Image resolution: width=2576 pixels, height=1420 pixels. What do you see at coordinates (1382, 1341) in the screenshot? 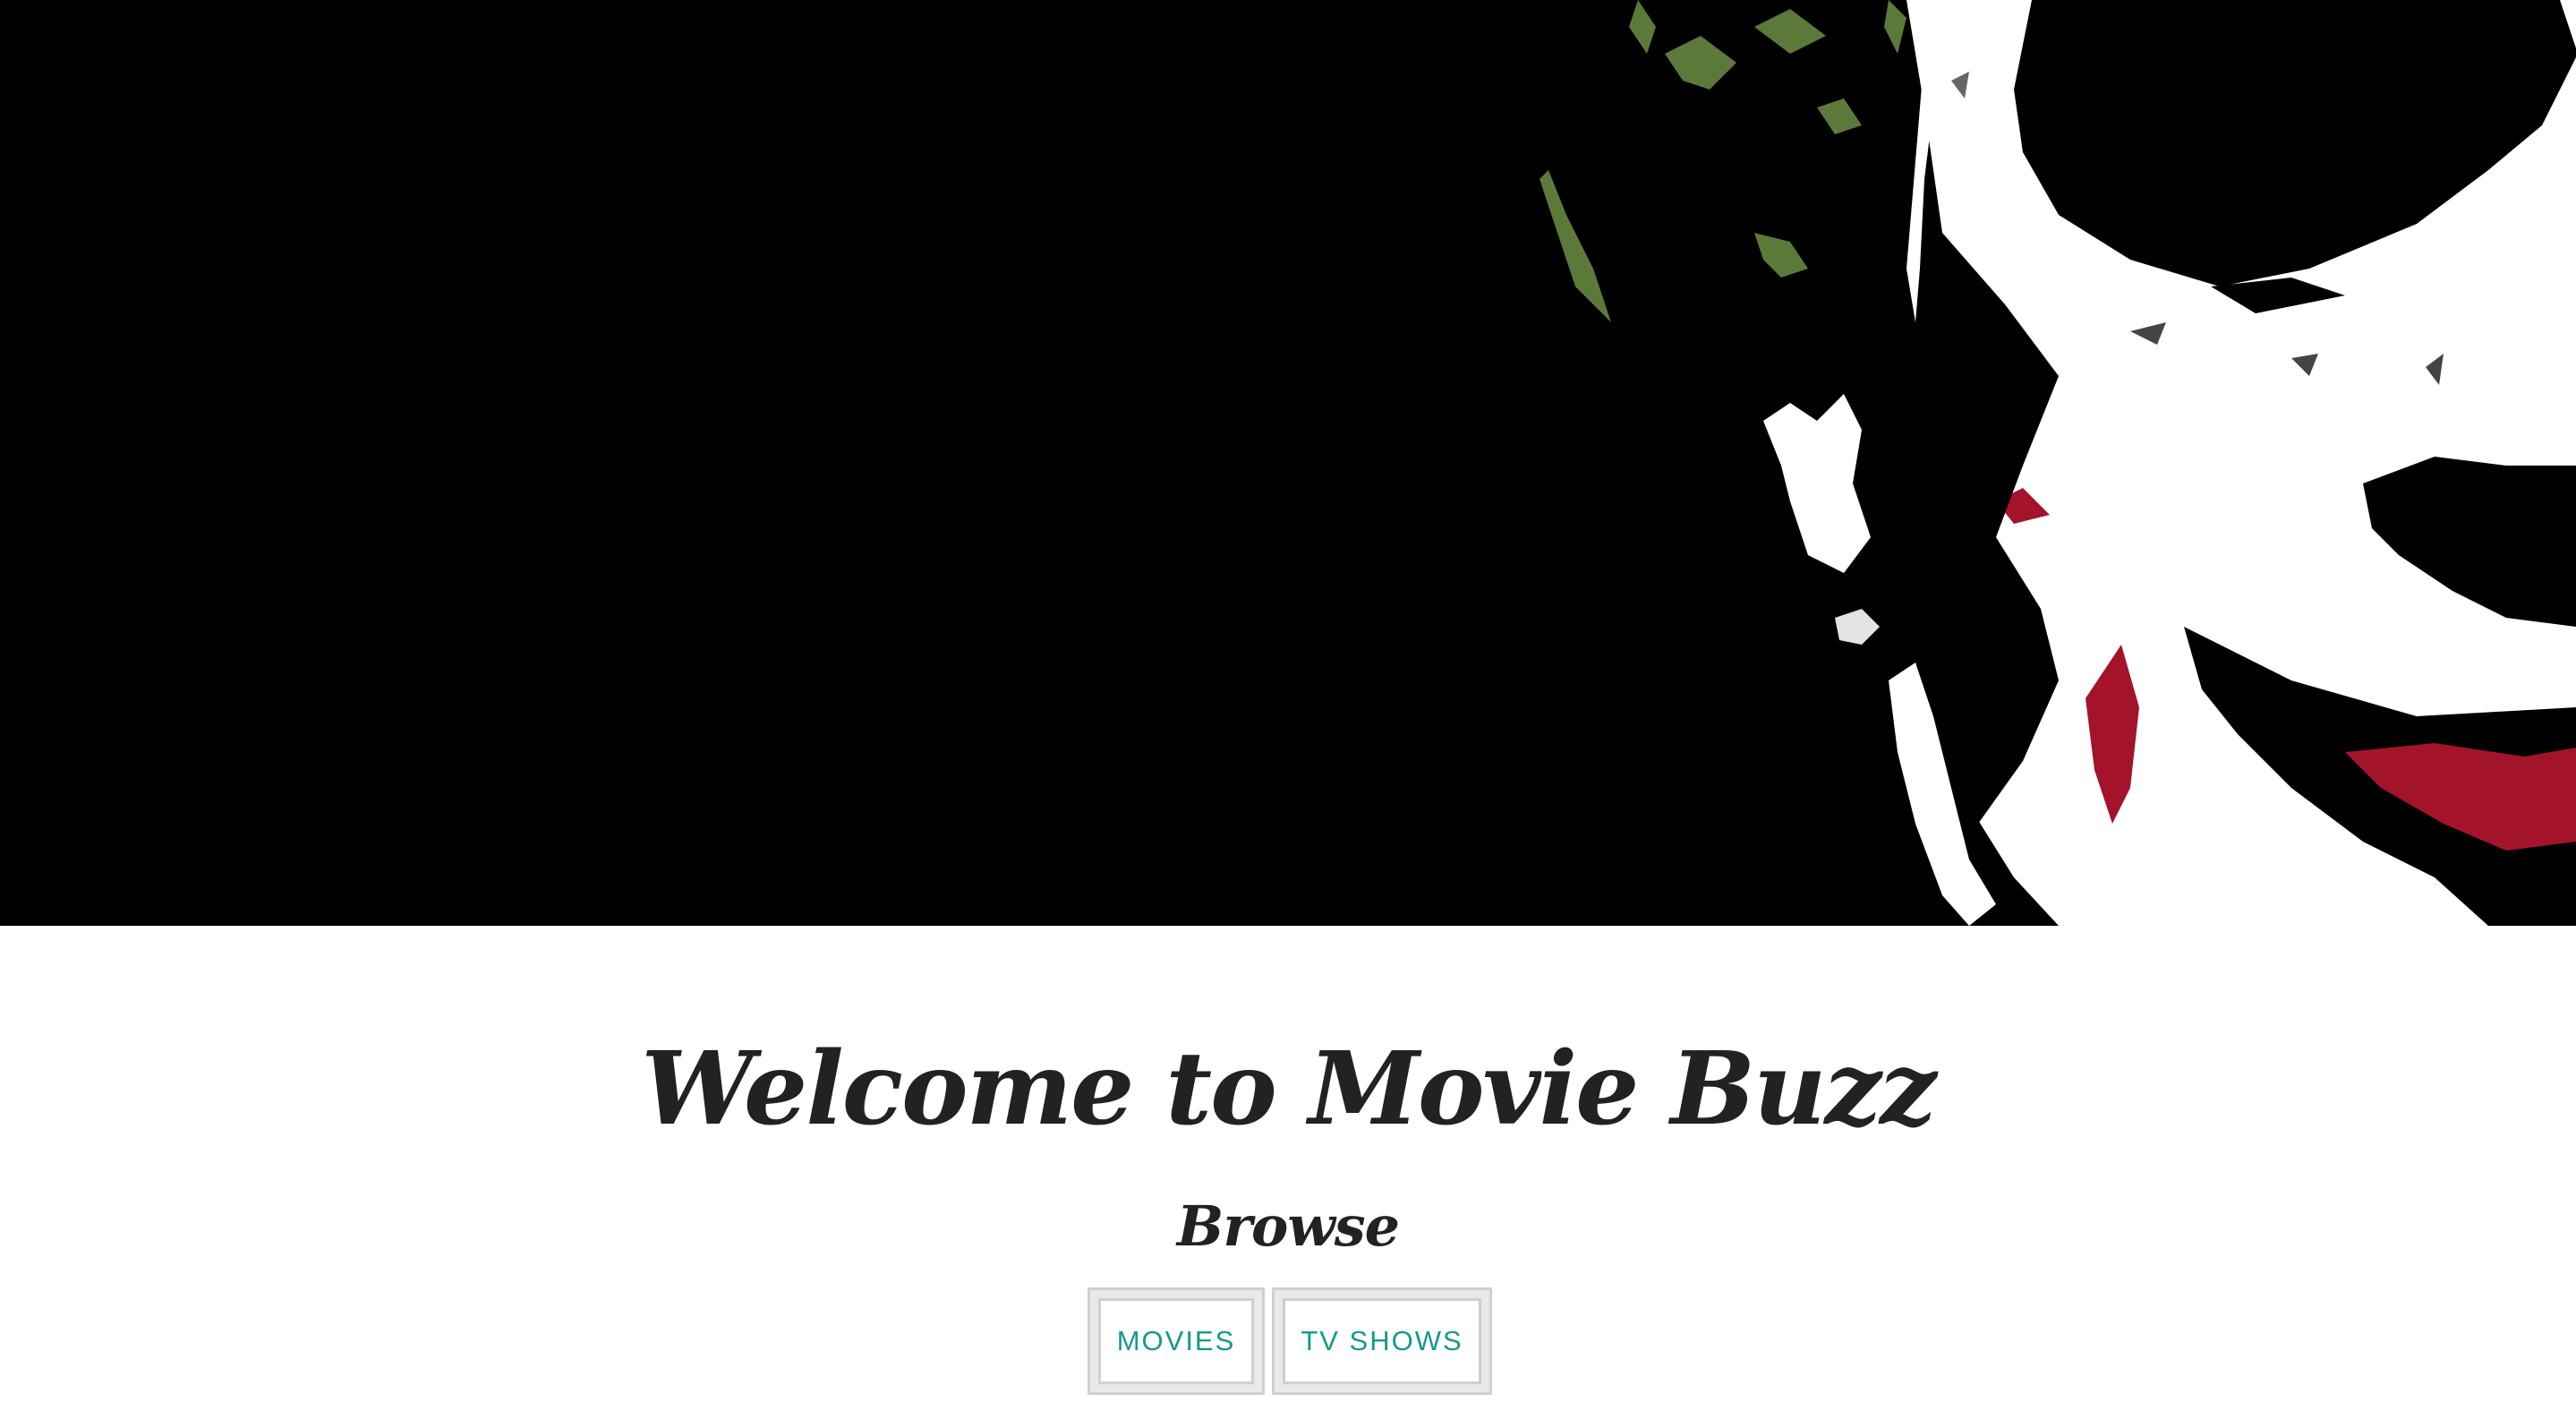
I see `tv-shows-button: TV SHOWS` at bounding box center [1382, 1341].